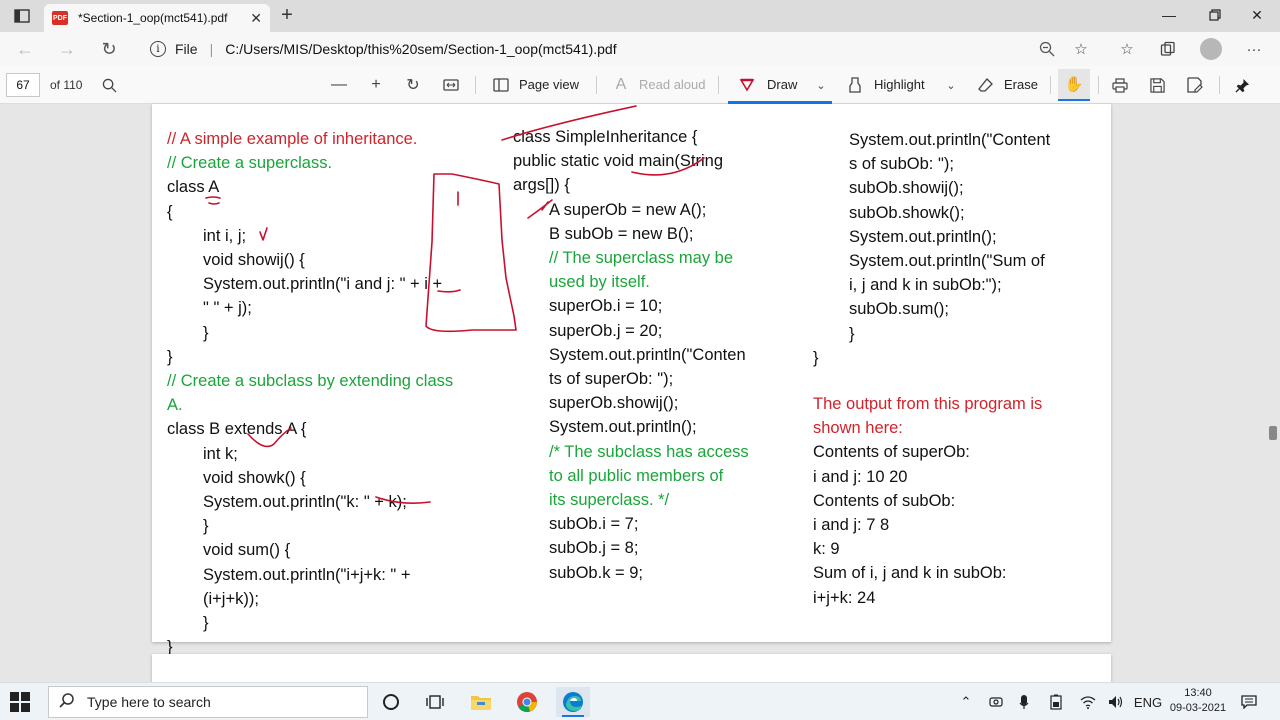 Image resolution: width=1280 pixels, height=720 pixels. I want to click on taskbar-search-input: Type here to search, so click(208, 702).